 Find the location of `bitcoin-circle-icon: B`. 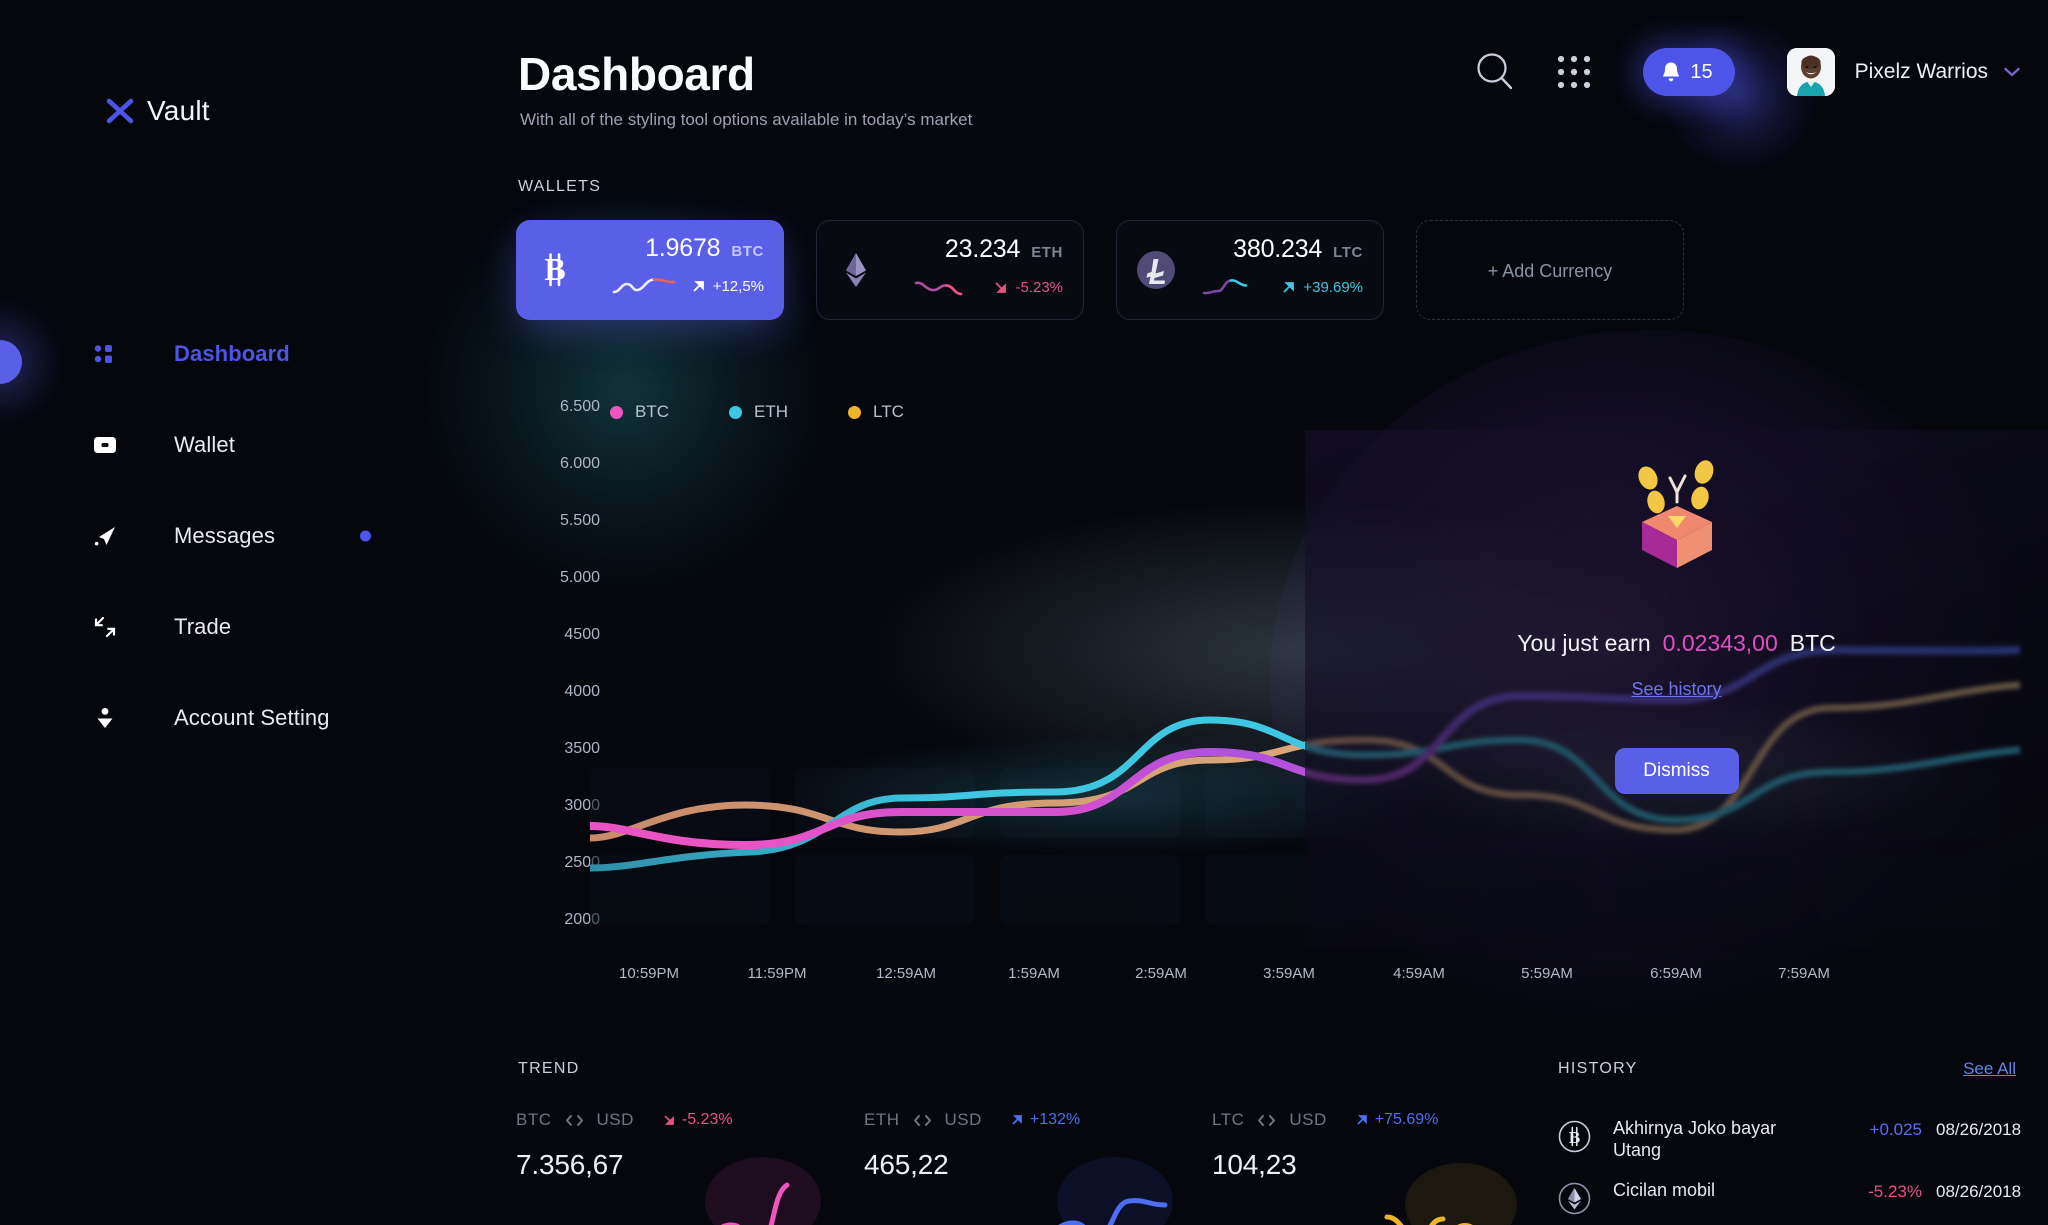

bitcoin-circle-icon: B is located at coordinates (1574, 1136).